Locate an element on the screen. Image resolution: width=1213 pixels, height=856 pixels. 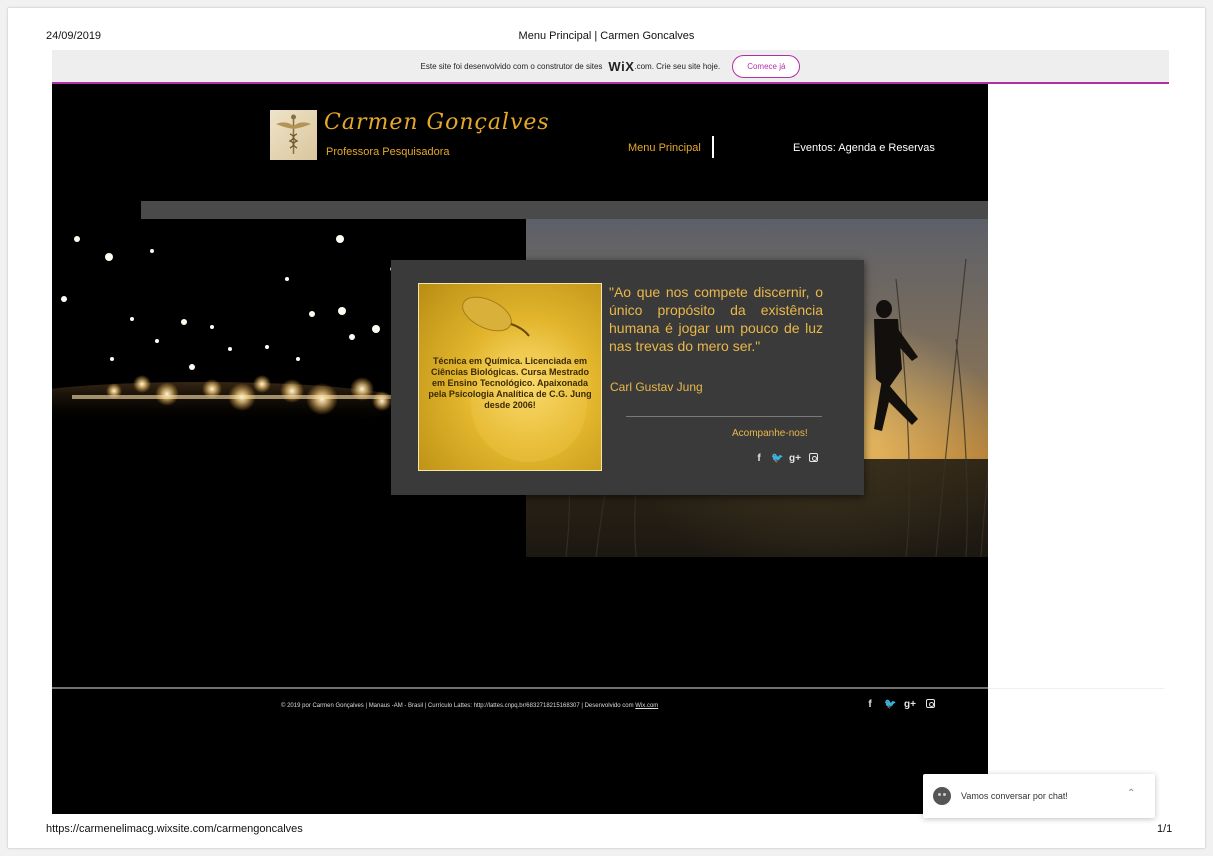
nav-menu-principal: Menu Principal is located at coordinates (664, 148).